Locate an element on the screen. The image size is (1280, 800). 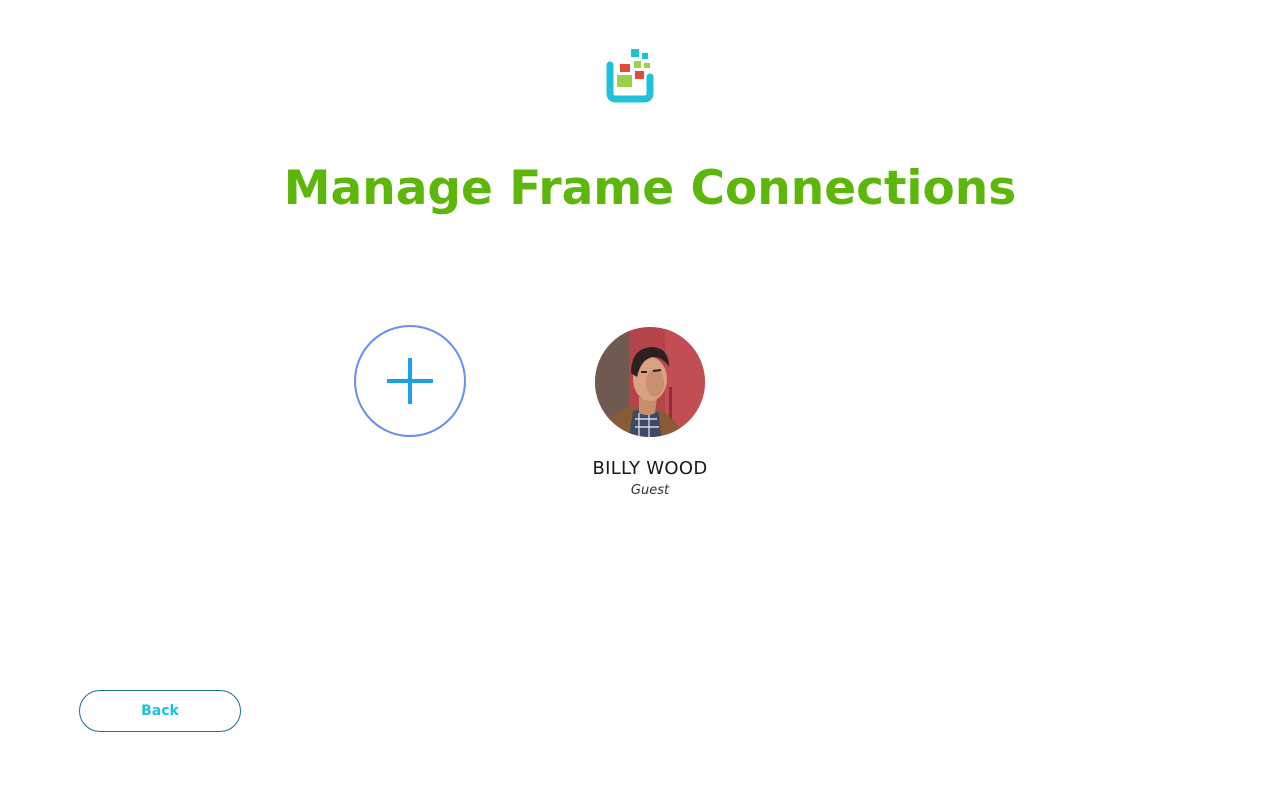
connection-name: BILLY WOOD is located at coordinates (650, 468).